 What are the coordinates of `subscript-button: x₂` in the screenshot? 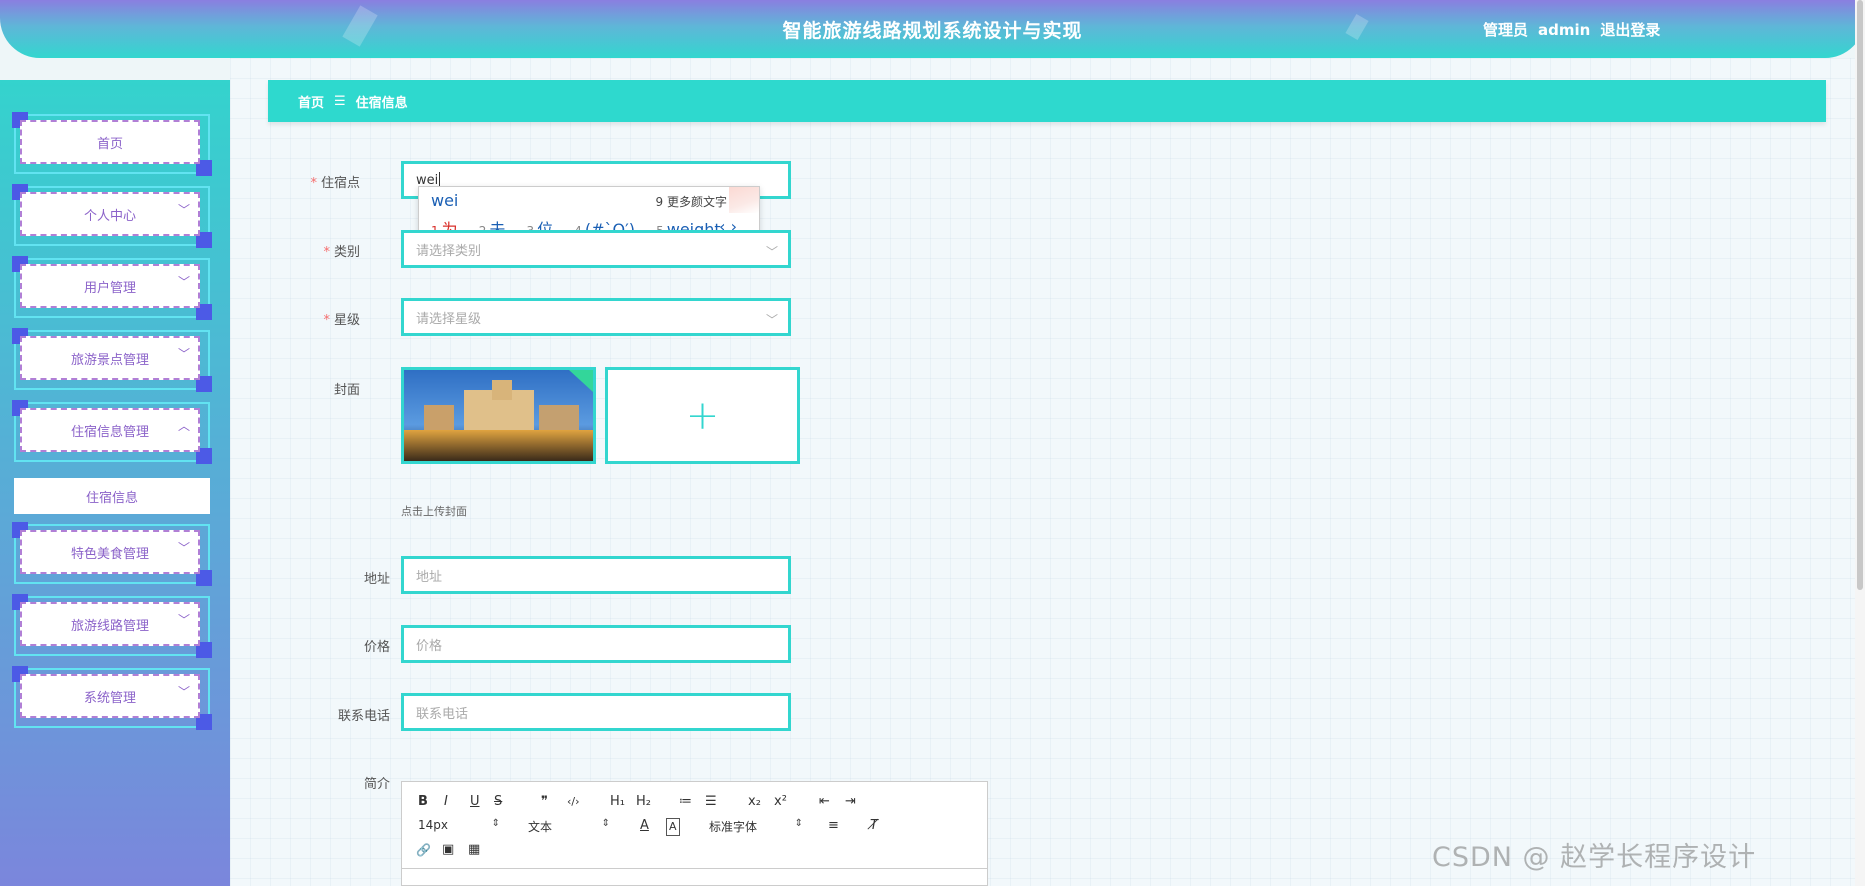 It's located at (754, 802).